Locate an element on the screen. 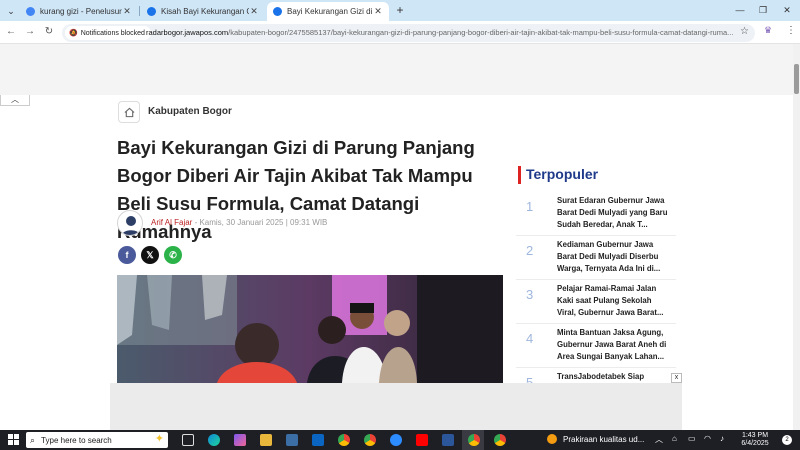  tray-volume-icon: ♪ is located at coordinates (722, 438).